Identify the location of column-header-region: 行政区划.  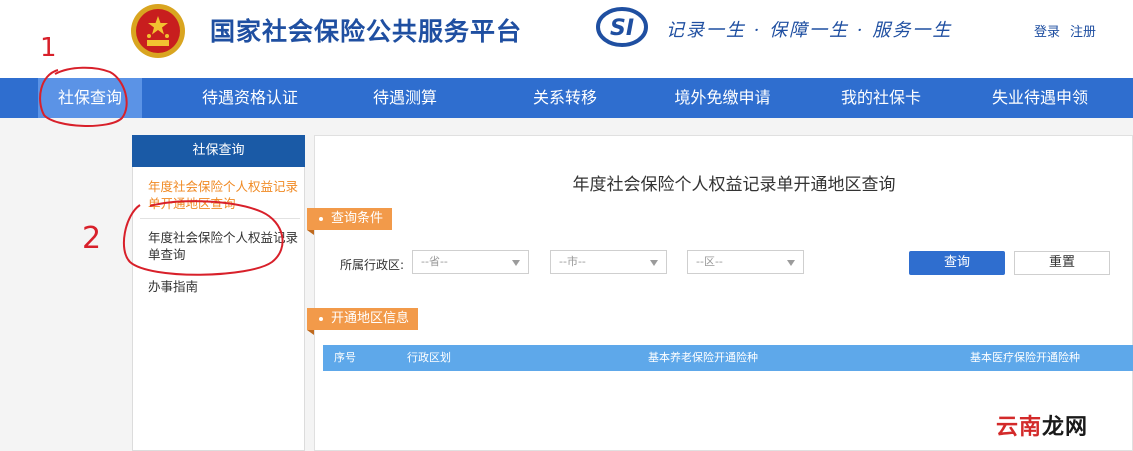
(429, 357).